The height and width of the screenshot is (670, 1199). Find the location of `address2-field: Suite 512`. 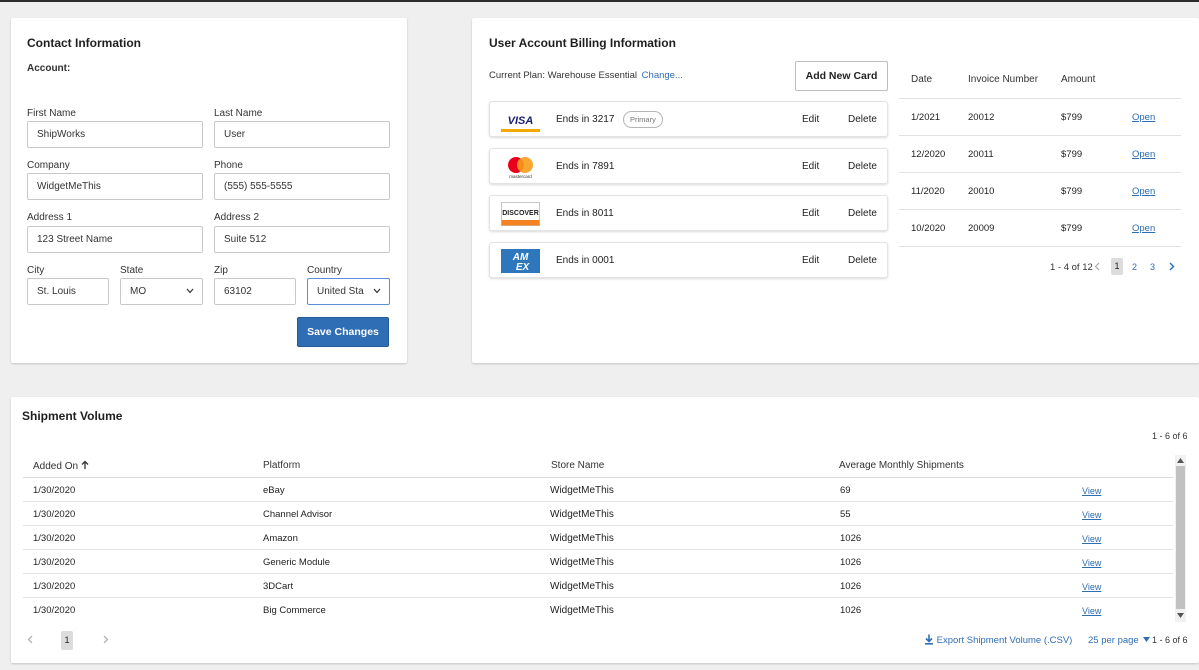

address2-field: Suite 512 is located at coordinates (302, 239).